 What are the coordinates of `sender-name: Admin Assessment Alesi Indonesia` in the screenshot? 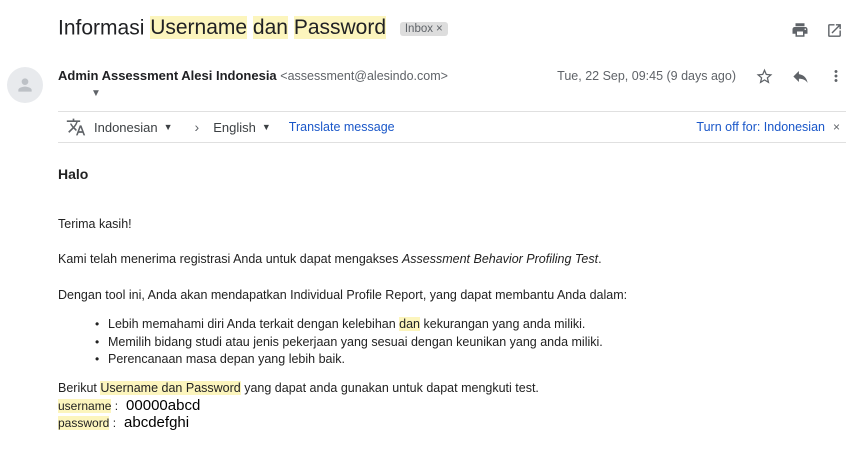 It's located at (167, 75).